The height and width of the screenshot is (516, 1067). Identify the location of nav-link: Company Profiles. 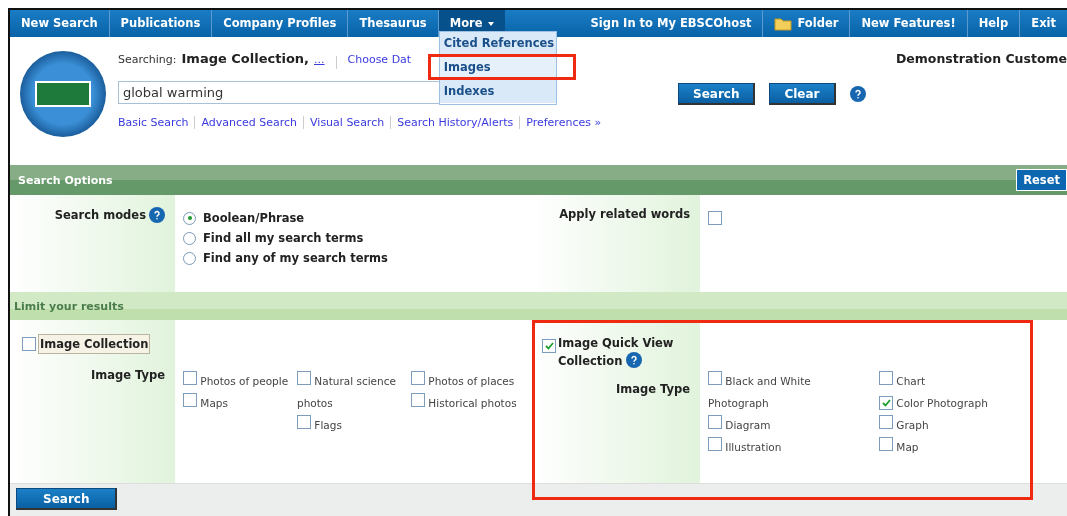
(280, 23).